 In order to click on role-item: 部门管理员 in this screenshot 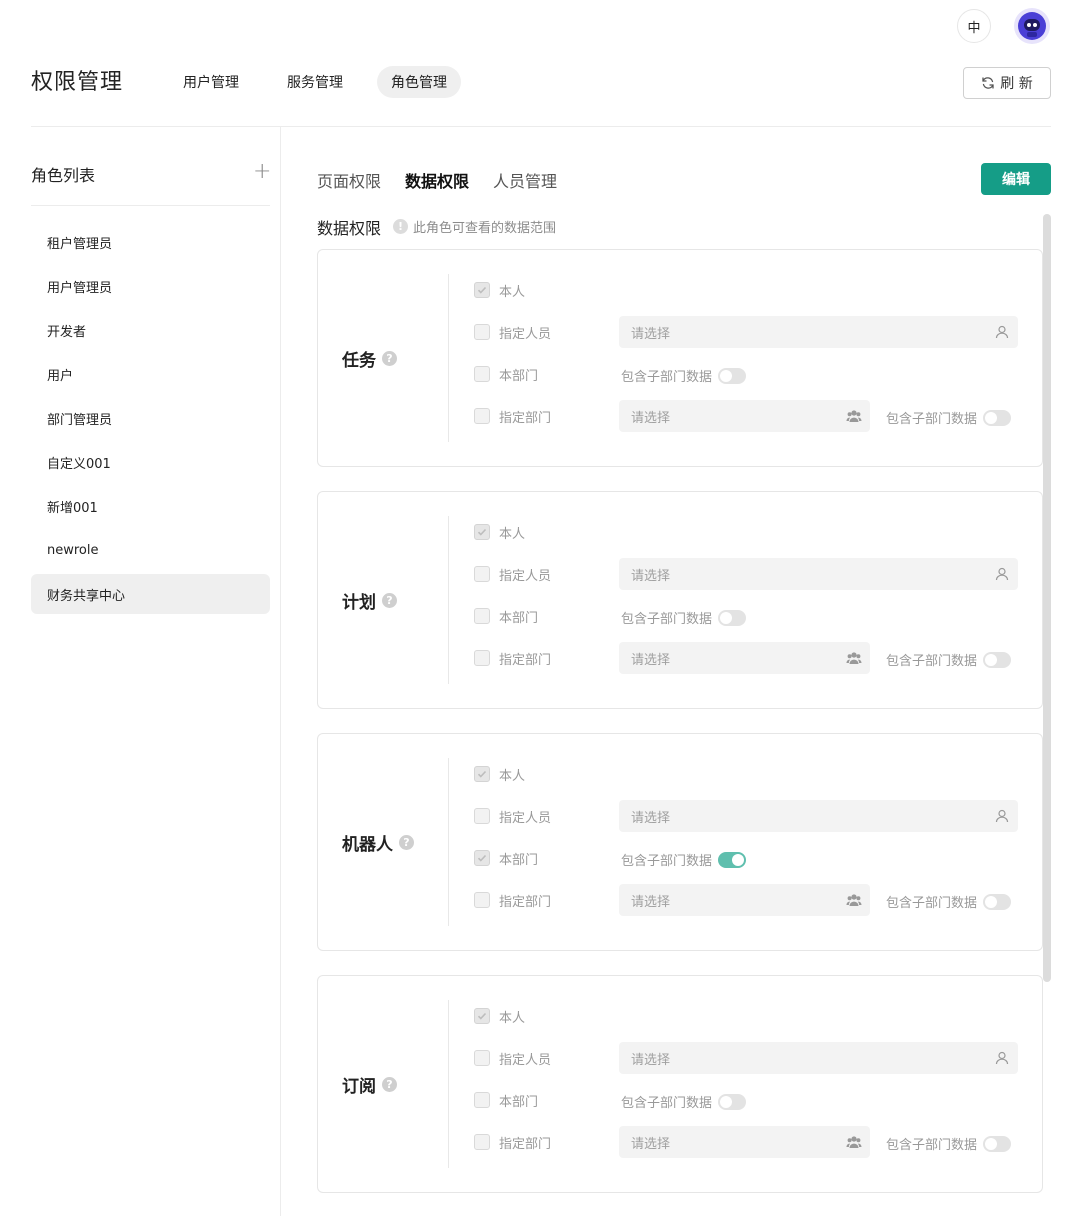, I will do `click(150, 418)`.